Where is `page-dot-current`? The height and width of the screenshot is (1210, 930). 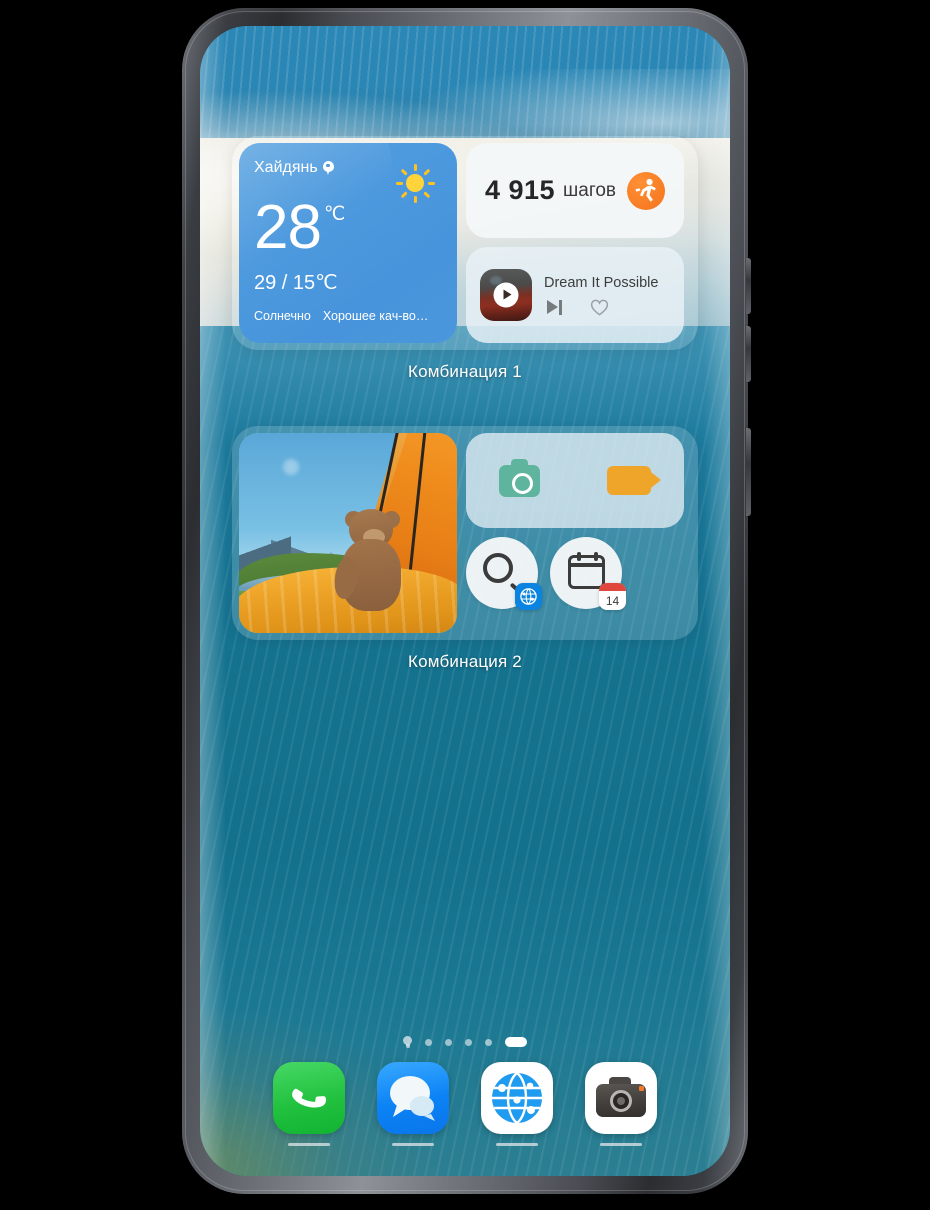
page-dot-current is located at coordinates (516, 1042).